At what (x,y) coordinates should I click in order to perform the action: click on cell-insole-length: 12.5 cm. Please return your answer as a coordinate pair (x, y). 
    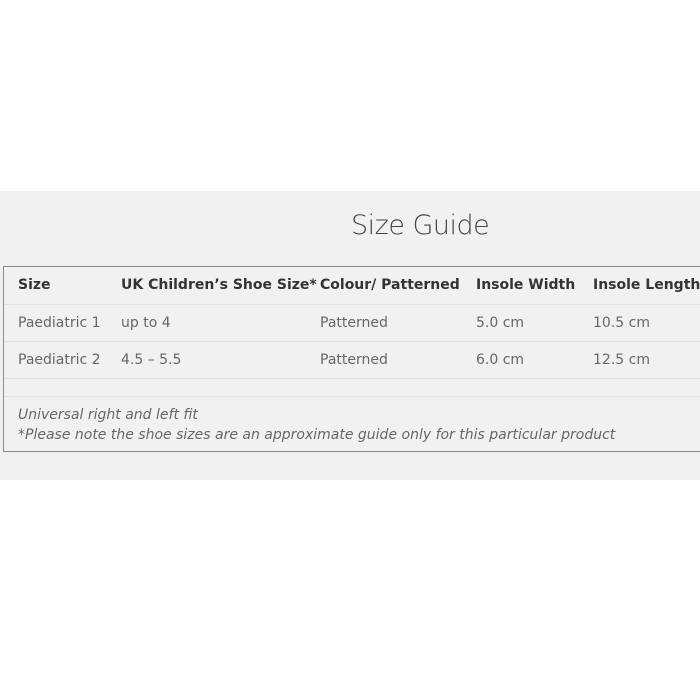
    Looking at the image, I should click on (621, 360).